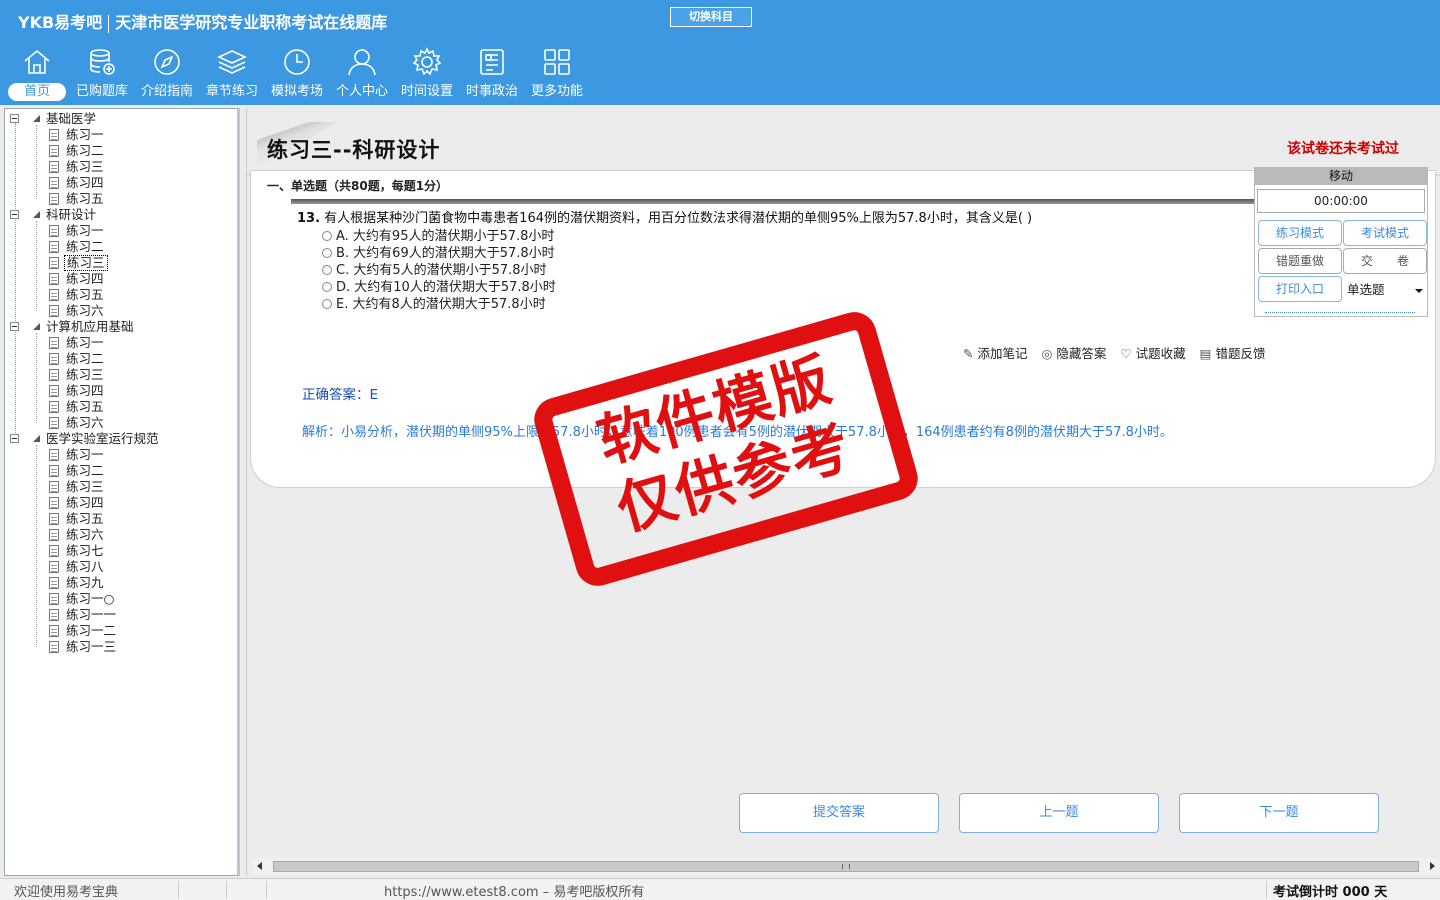 Image resolution: width=1440 pixels, height=900 pixels. I want to click on horizontal-scrollbar, so click(846, 866).